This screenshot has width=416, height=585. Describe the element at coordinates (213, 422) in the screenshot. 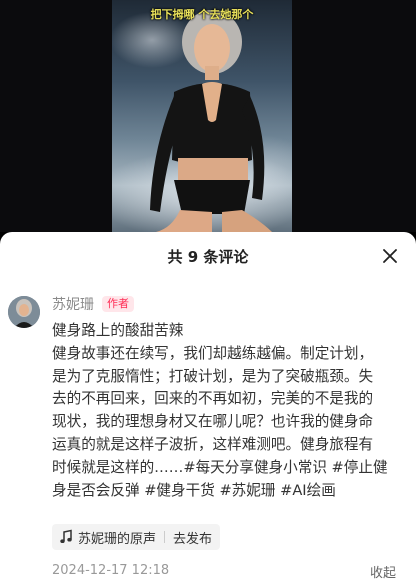

I see `comment-line: 现状，我的理想身材又在哪儿呢？也许我的健身命` at that location.